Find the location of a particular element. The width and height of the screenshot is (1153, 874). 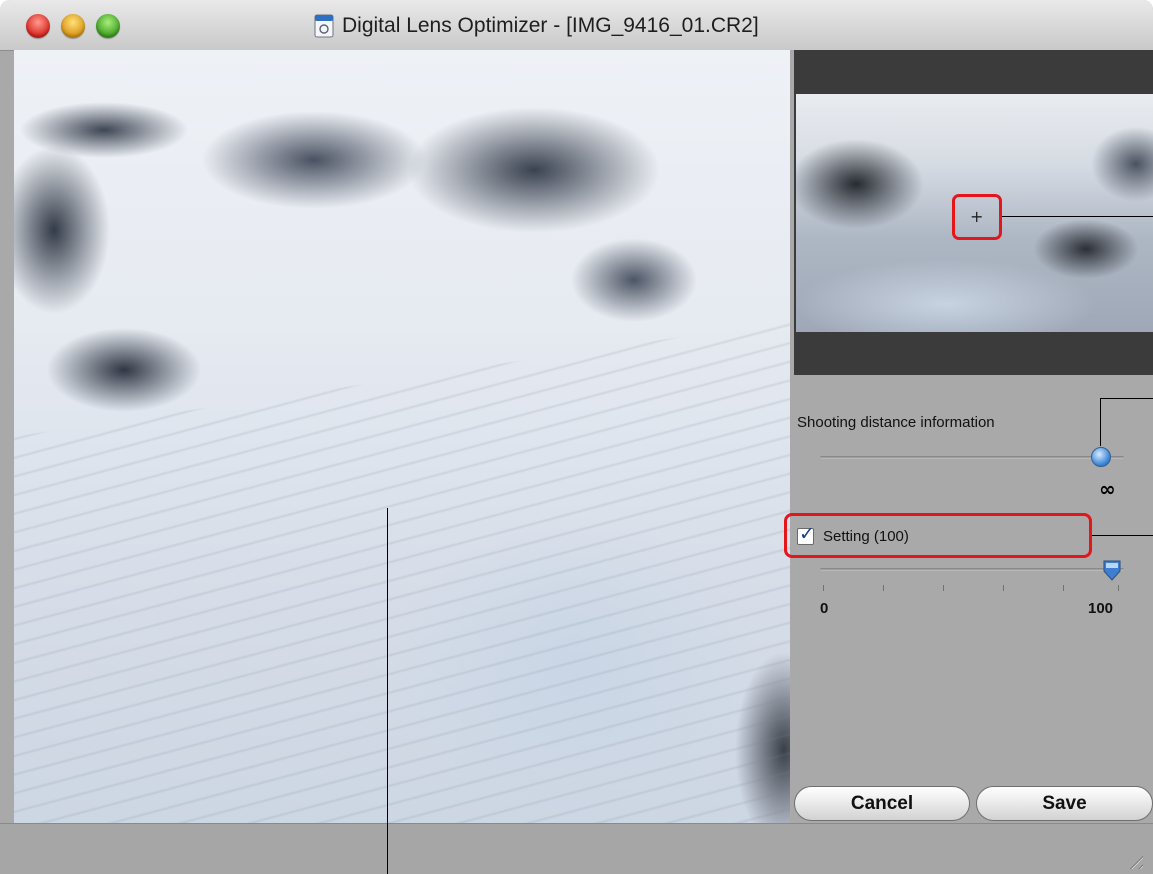

callout-line-setting is located at coordinates (1122, 535).